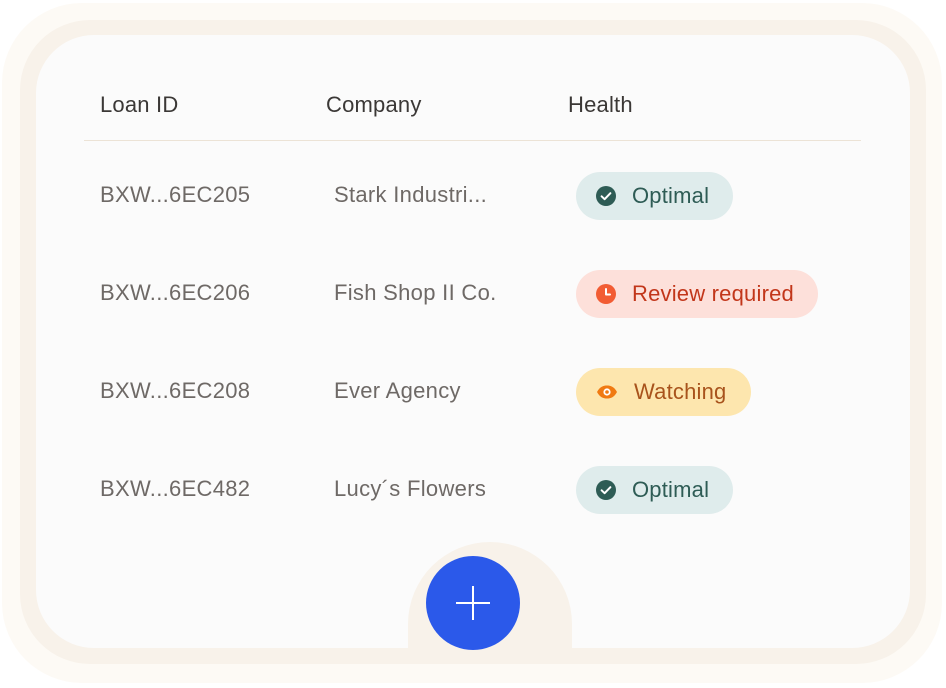 The image size is (946, 688). What do you see at coordinates (410, 488) in the screenshot?
I see `company-cell: Lucy´s Flowers` at bounding box center [410, 488].